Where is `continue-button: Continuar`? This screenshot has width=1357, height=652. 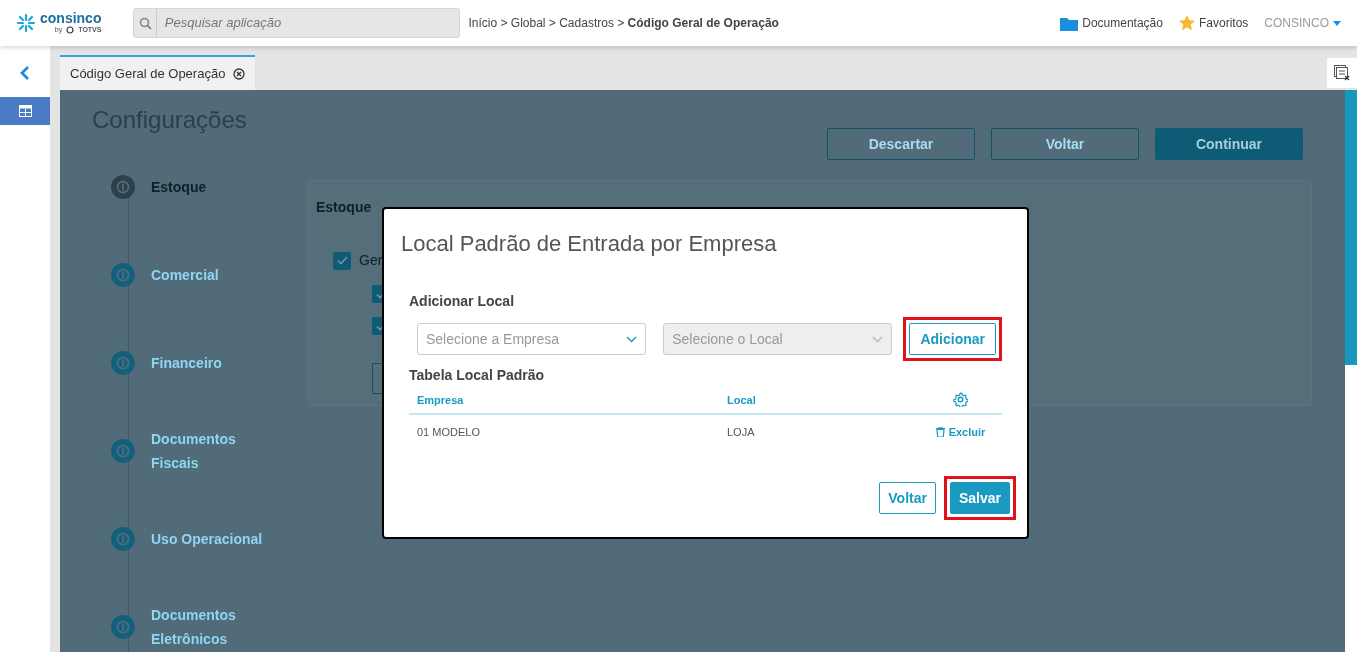 continue-button: Continuar is located at coordinates (1229, 144).